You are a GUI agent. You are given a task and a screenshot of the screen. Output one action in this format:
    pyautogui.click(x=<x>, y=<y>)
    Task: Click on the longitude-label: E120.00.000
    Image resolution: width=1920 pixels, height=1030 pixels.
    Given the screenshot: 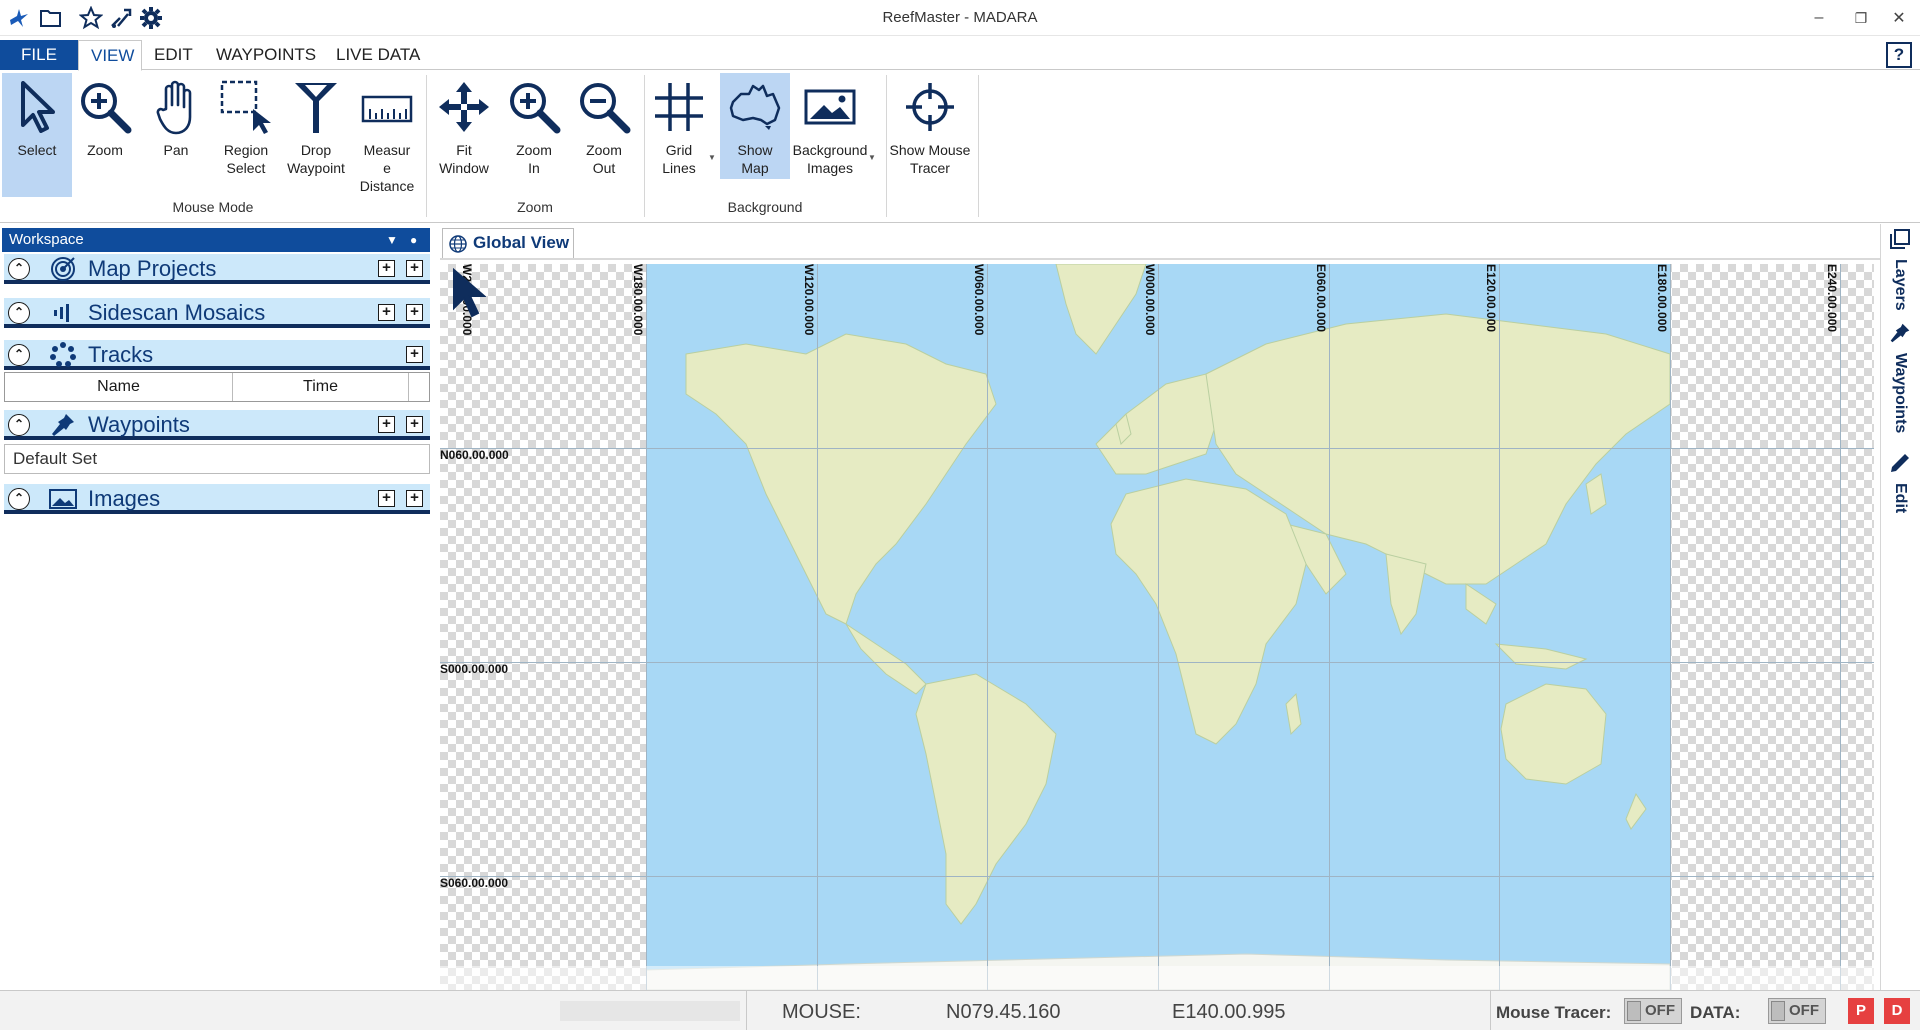 What is the action you would take?
    pyautogui.click(x=1491, y=298)
    